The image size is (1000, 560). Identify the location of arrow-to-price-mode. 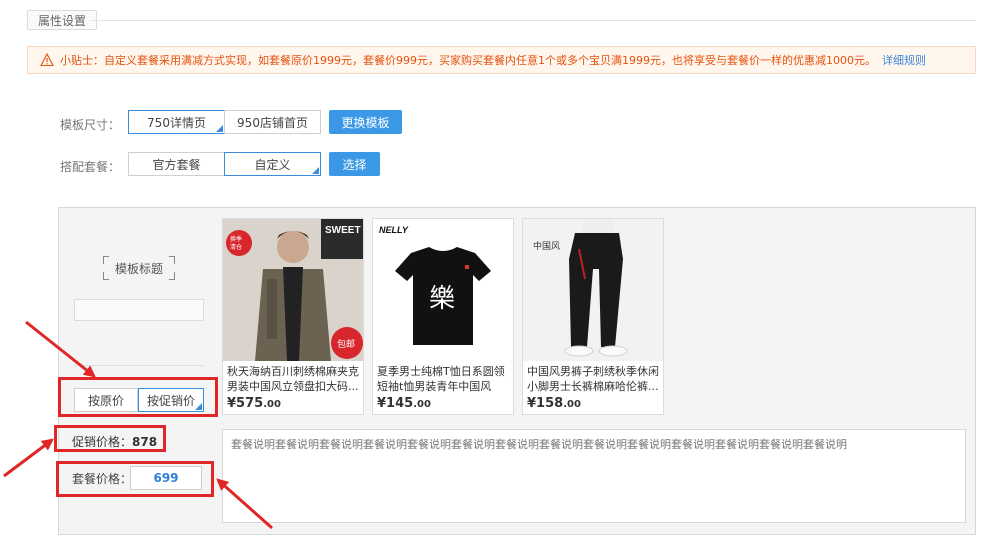
(60, 349).